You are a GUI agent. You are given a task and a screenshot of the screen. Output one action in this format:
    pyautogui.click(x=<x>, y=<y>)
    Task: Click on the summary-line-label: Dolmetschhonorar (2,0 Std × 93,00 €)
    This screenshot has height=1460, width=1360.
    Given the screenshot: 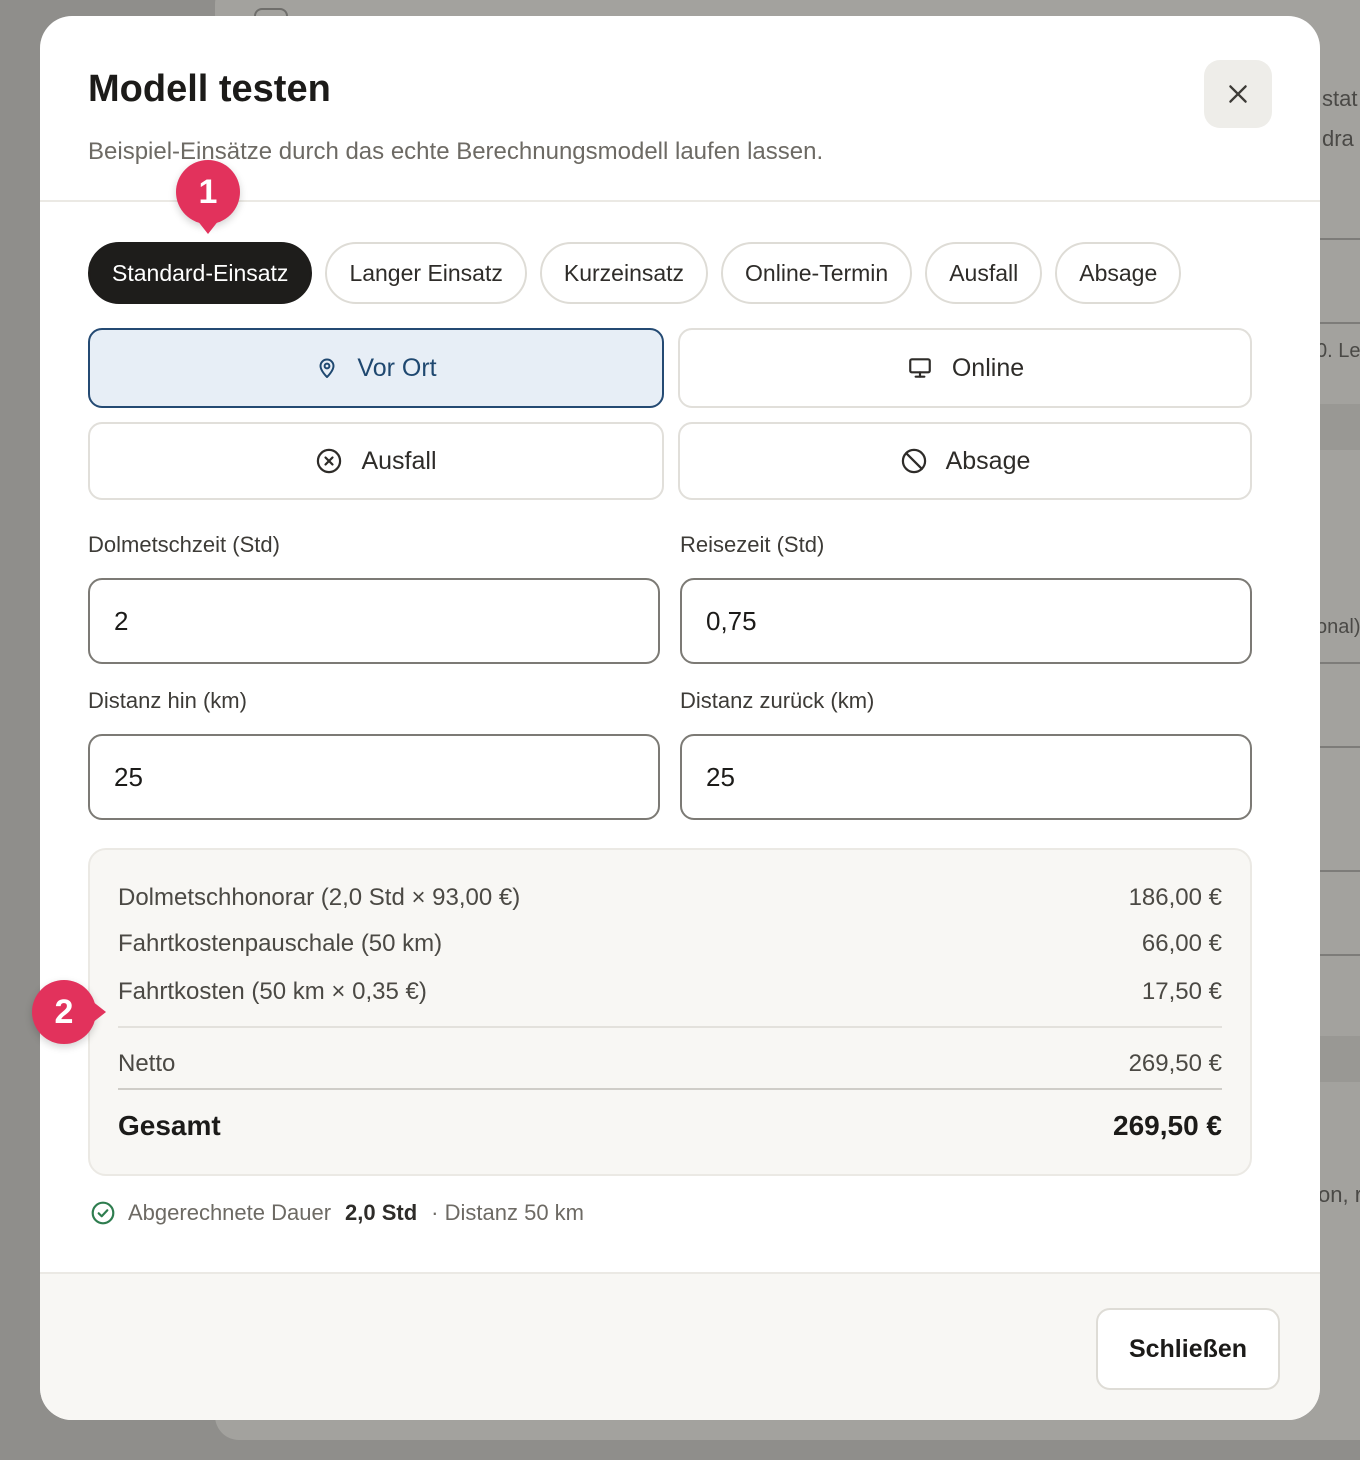 What is the action you would take?
    pyautogui.click(x=319, y=897)
    